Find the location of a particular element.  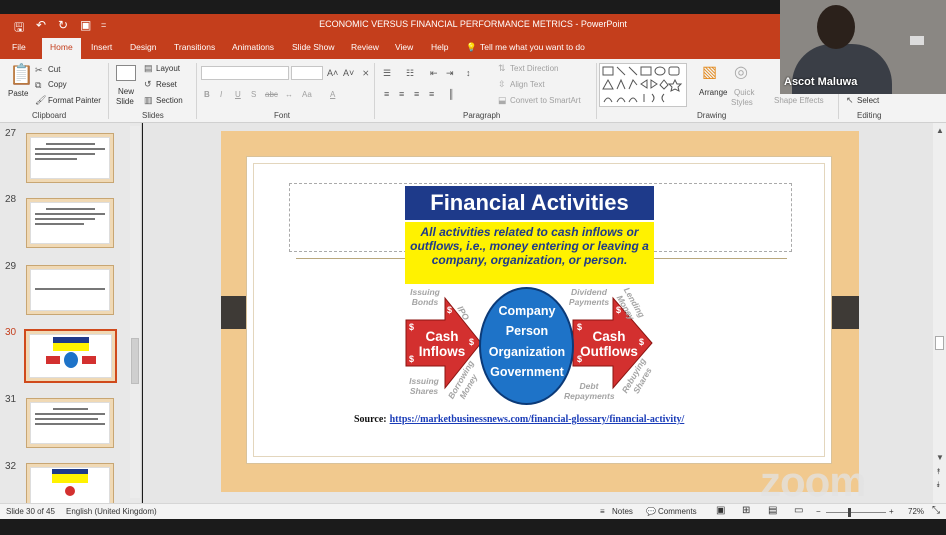

dollar-icon: $ is located at coordinates (450, 310).